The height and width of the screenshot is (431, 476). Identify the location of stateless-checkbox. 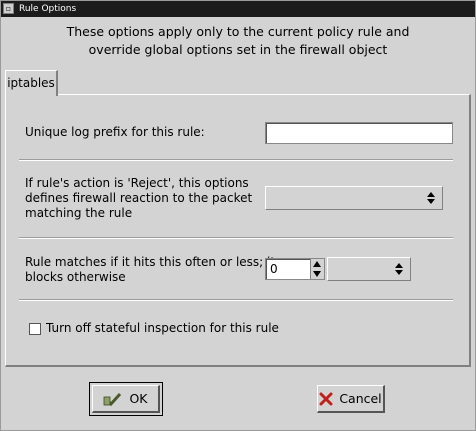
(35, 329).